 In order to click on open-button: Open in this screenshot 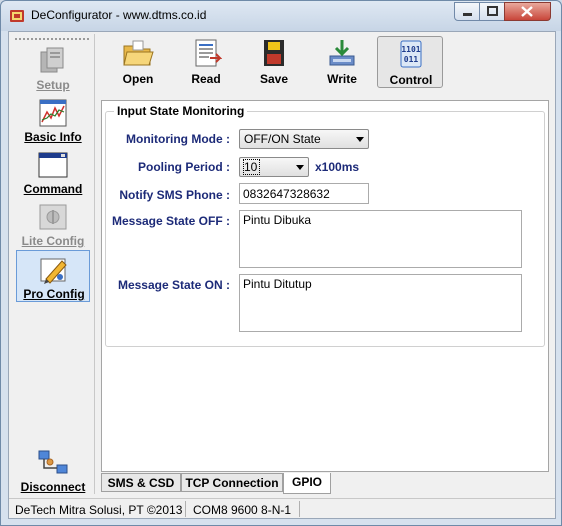, I will do `click(138, 62)`.